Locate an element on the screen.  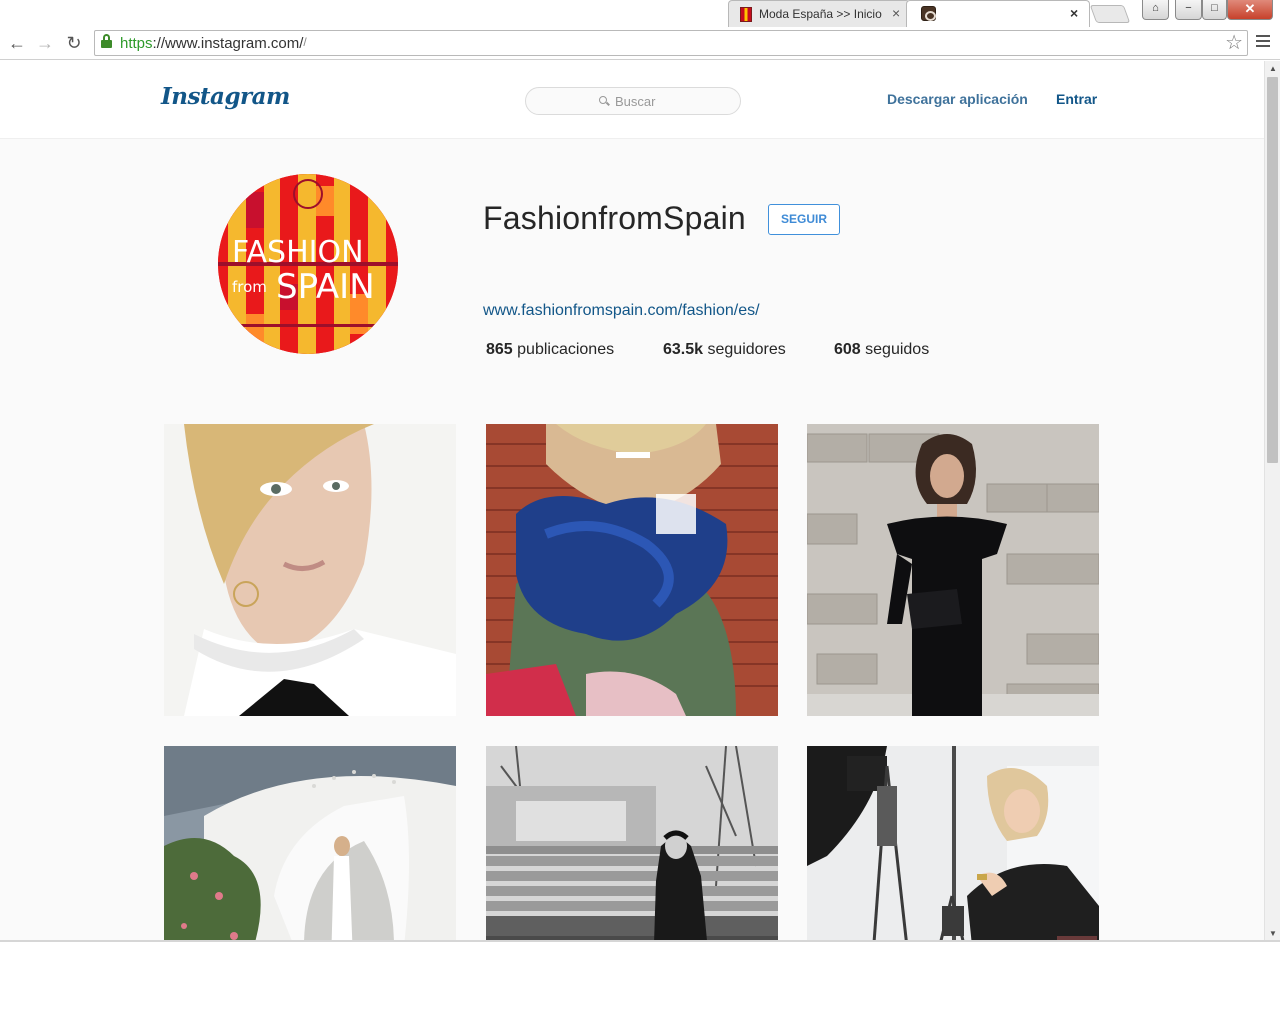
forward-button: → is located at coordinates (45, 43).